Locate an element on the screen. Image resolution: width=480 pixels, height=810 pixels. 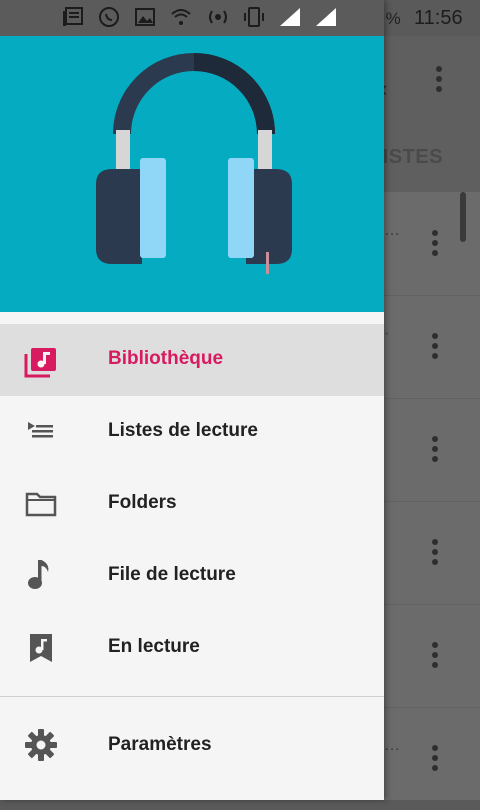
news-icon is located at coordinates (74, 18).